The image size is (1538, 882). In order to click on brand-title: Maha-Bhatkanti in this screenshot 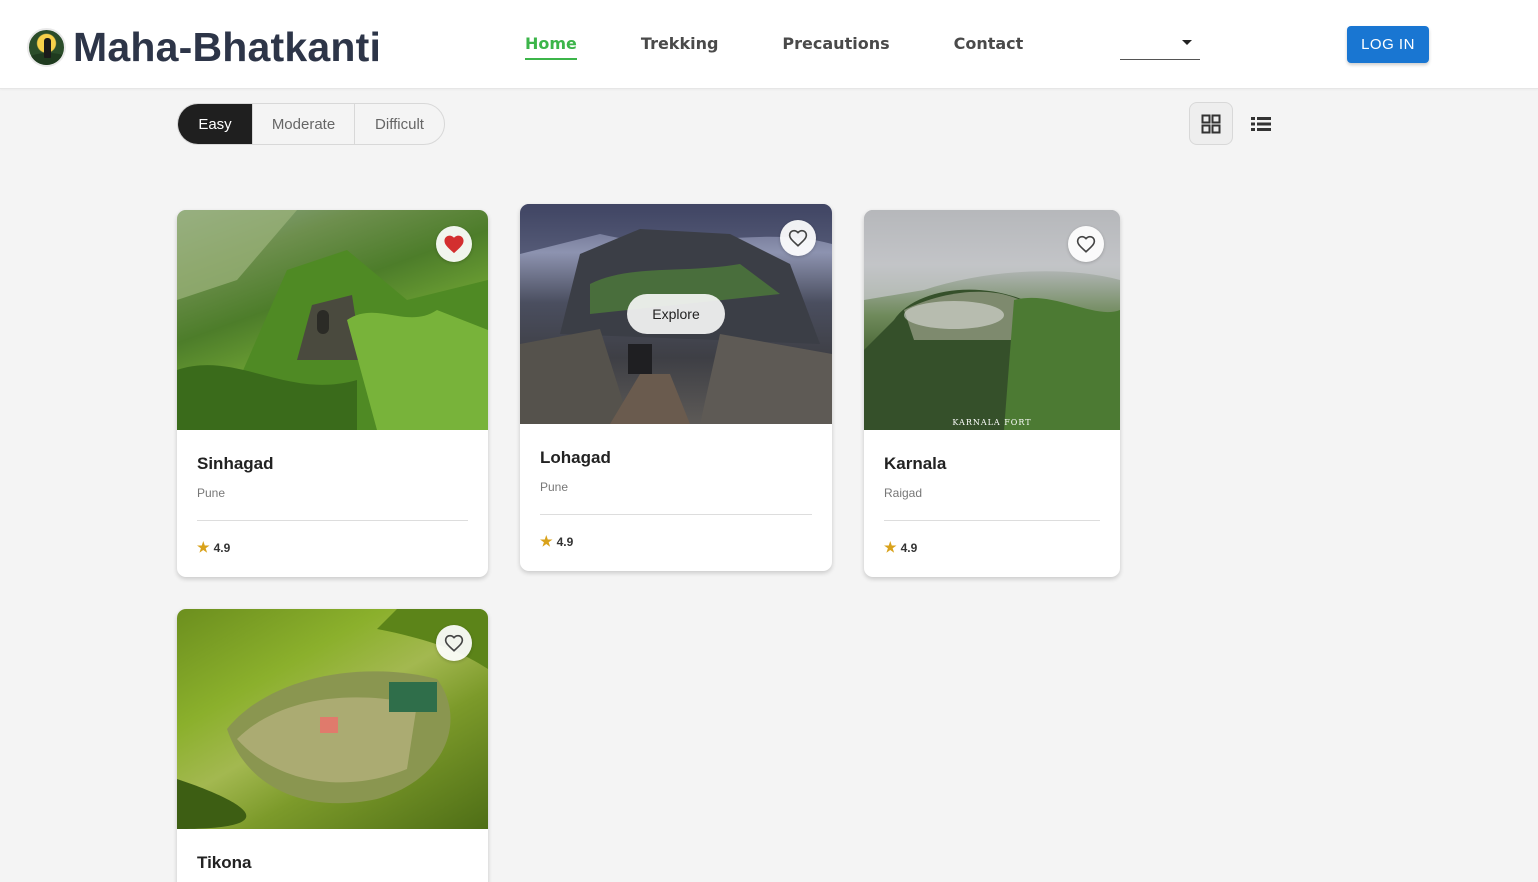, I will do `click(227, 47)`.